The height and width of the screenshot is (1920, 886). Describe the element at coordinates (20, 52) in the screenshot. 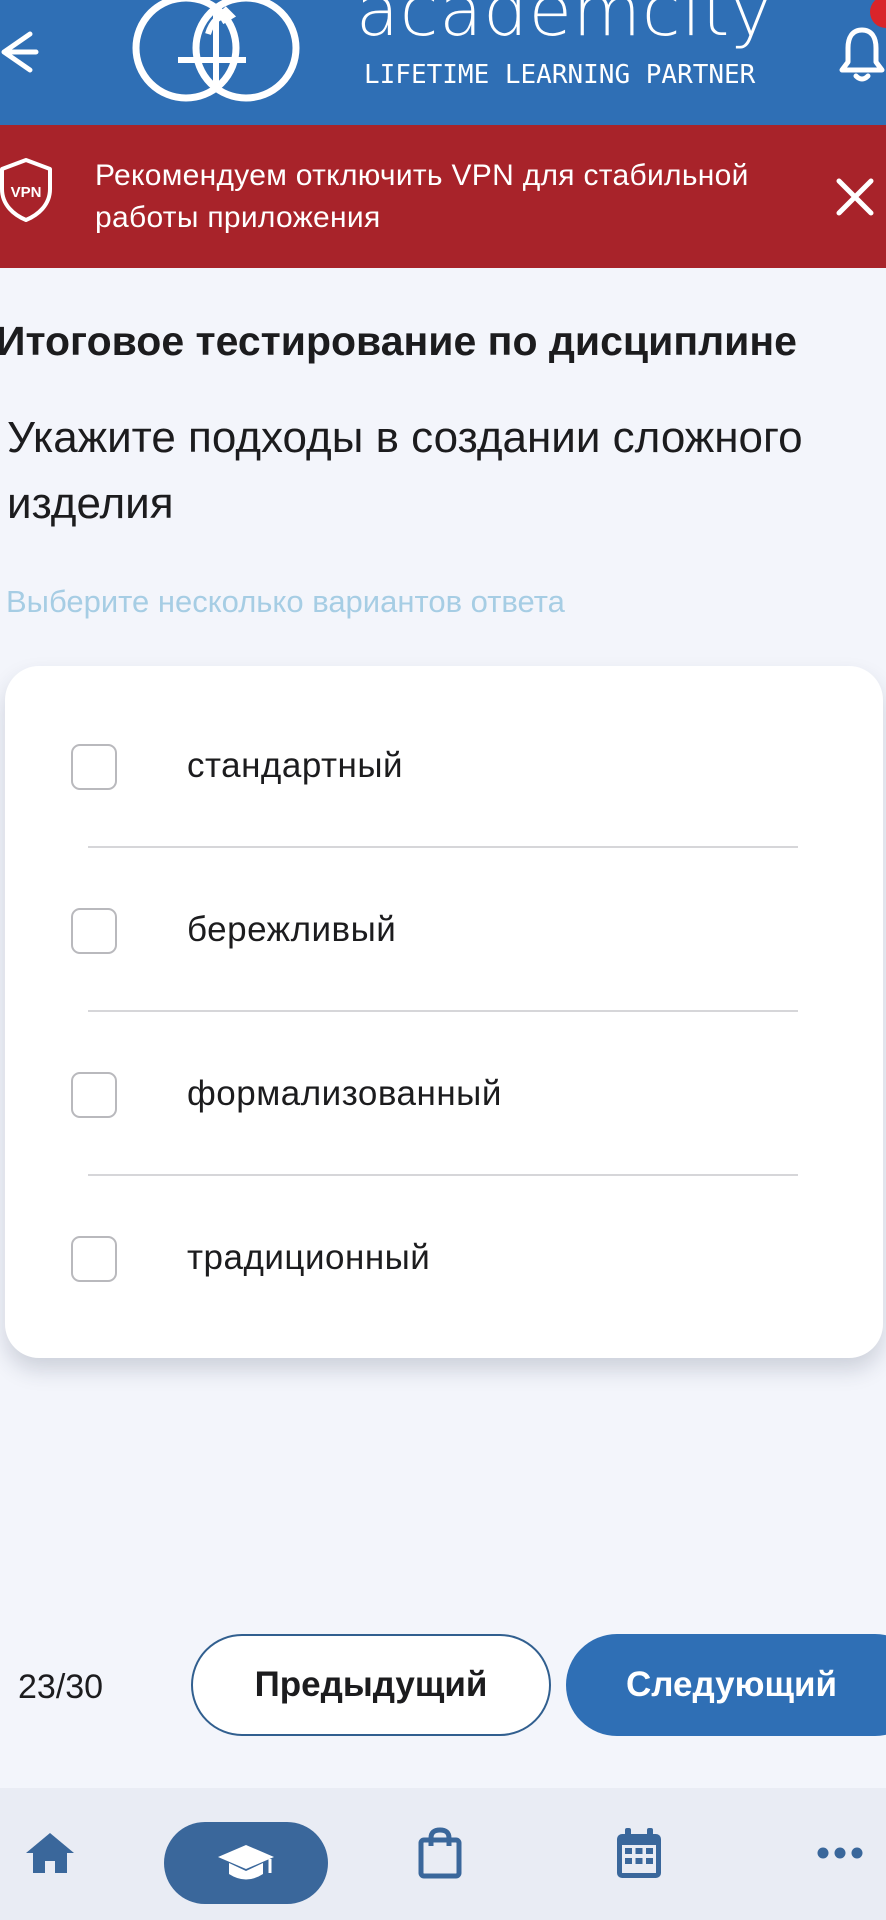

I see `arrow-left-icon` at that location.